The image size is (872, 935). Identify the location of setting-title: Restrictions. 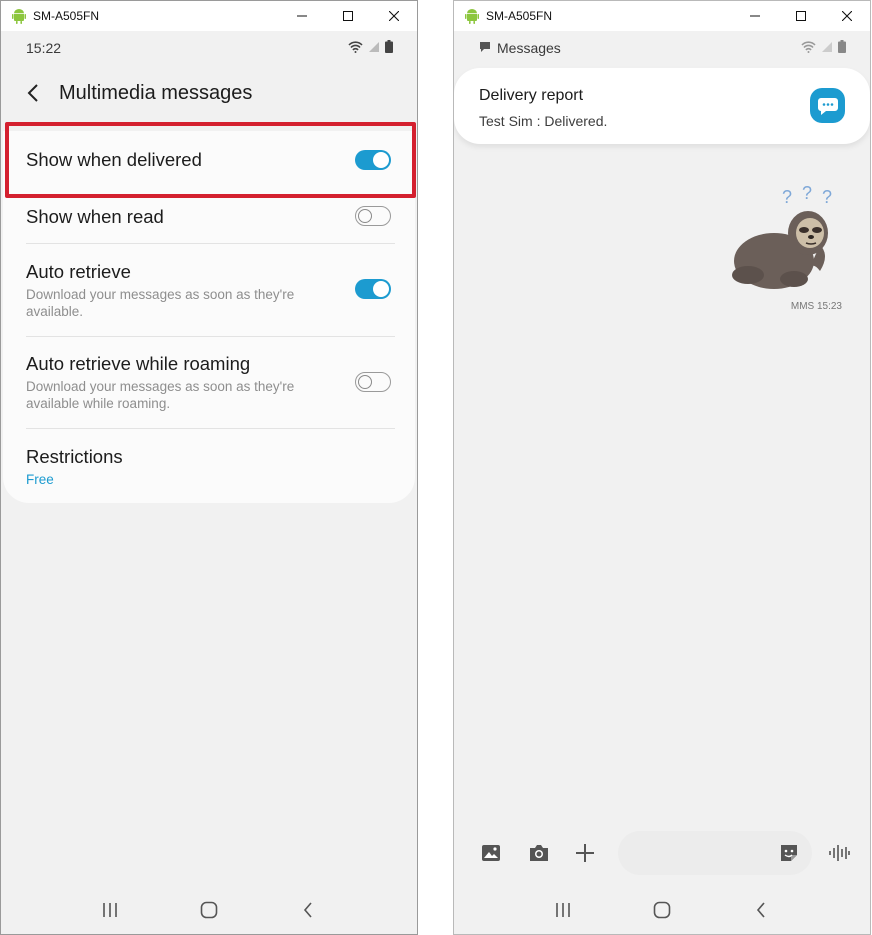
(74, 456).